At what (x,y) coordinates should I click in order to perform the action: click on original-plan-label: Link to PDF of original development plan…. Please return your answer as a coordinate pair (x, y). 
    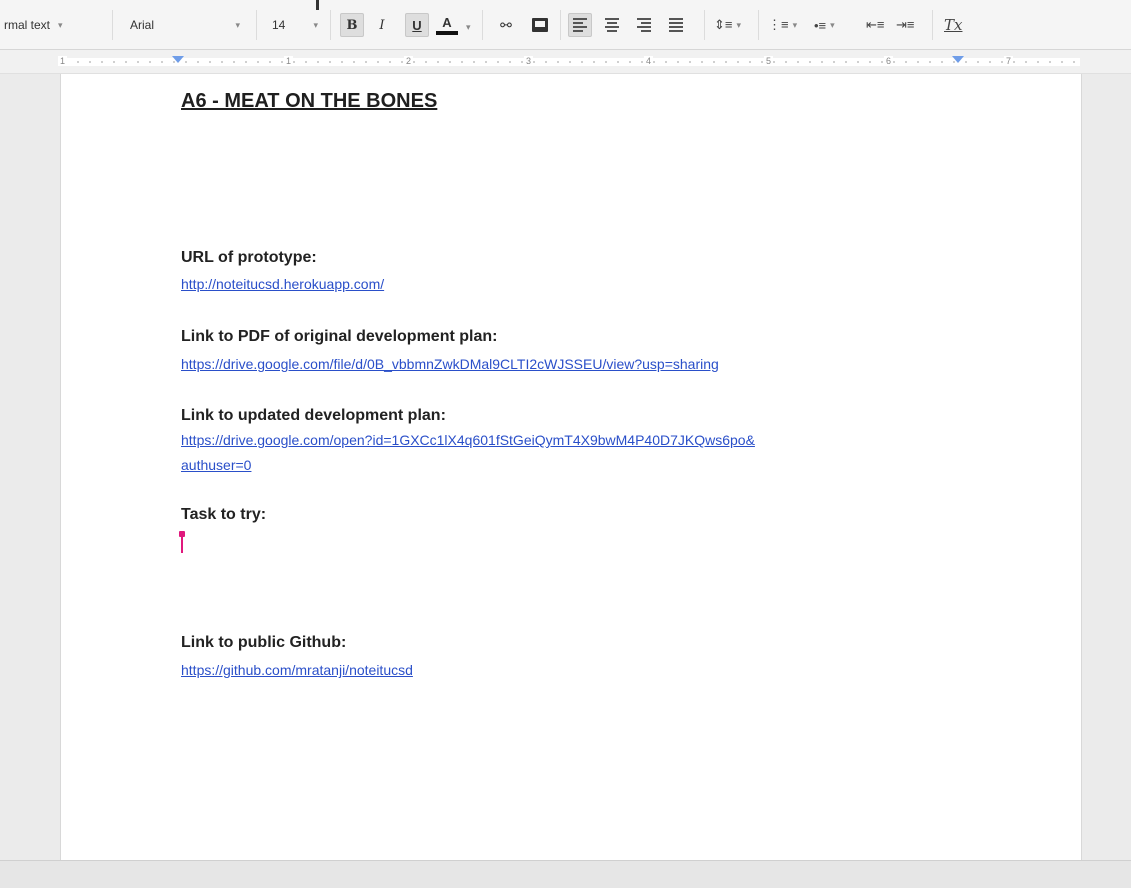
    Looking at the image, I should click on (339, 336).